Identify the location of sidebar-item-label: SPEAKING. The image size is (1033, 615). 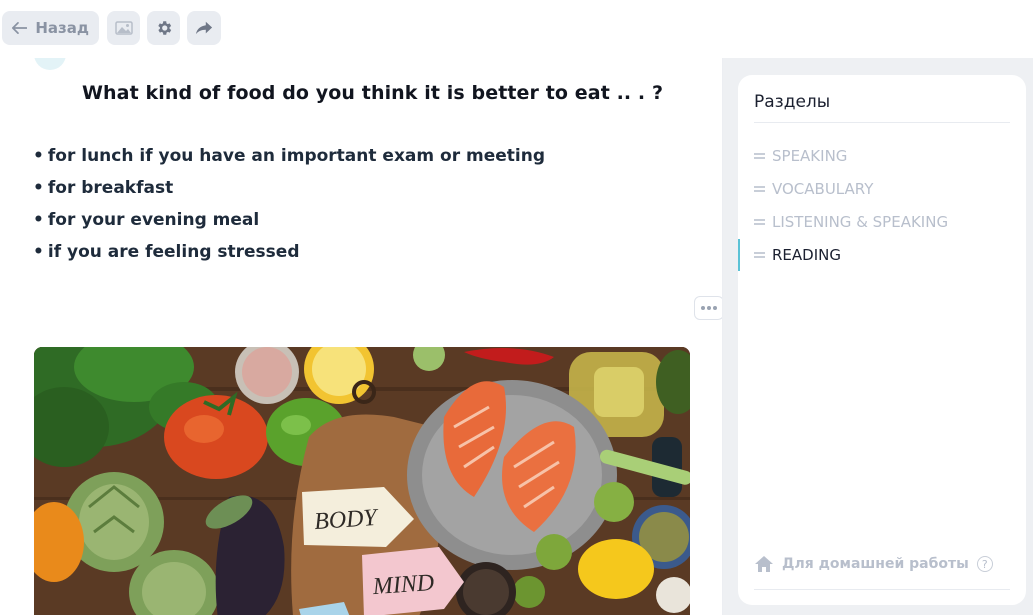
(810, 156).